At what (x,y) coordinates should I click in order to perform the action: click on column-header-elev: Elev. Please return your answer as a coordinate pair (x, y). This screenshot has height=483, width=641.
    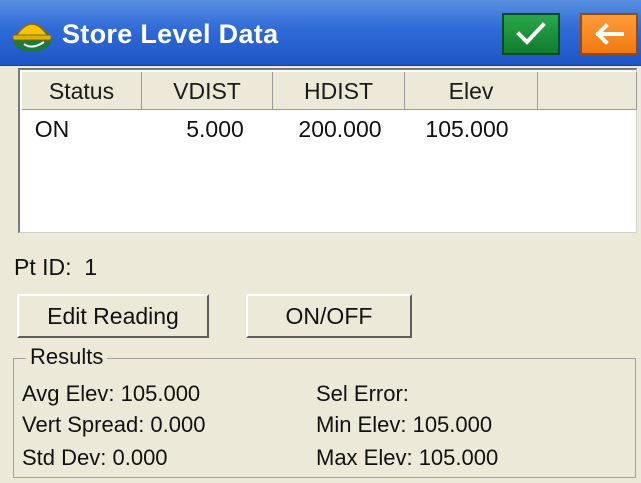
    Looking at the image, I should click on (471, 91).